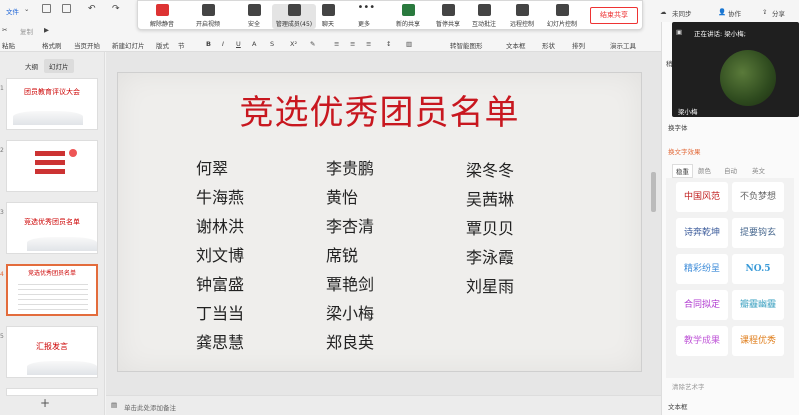 The width and height of the screenshot is (799, 415). I want to click on wordart-sample: 不负梦想, so click(758, 197).